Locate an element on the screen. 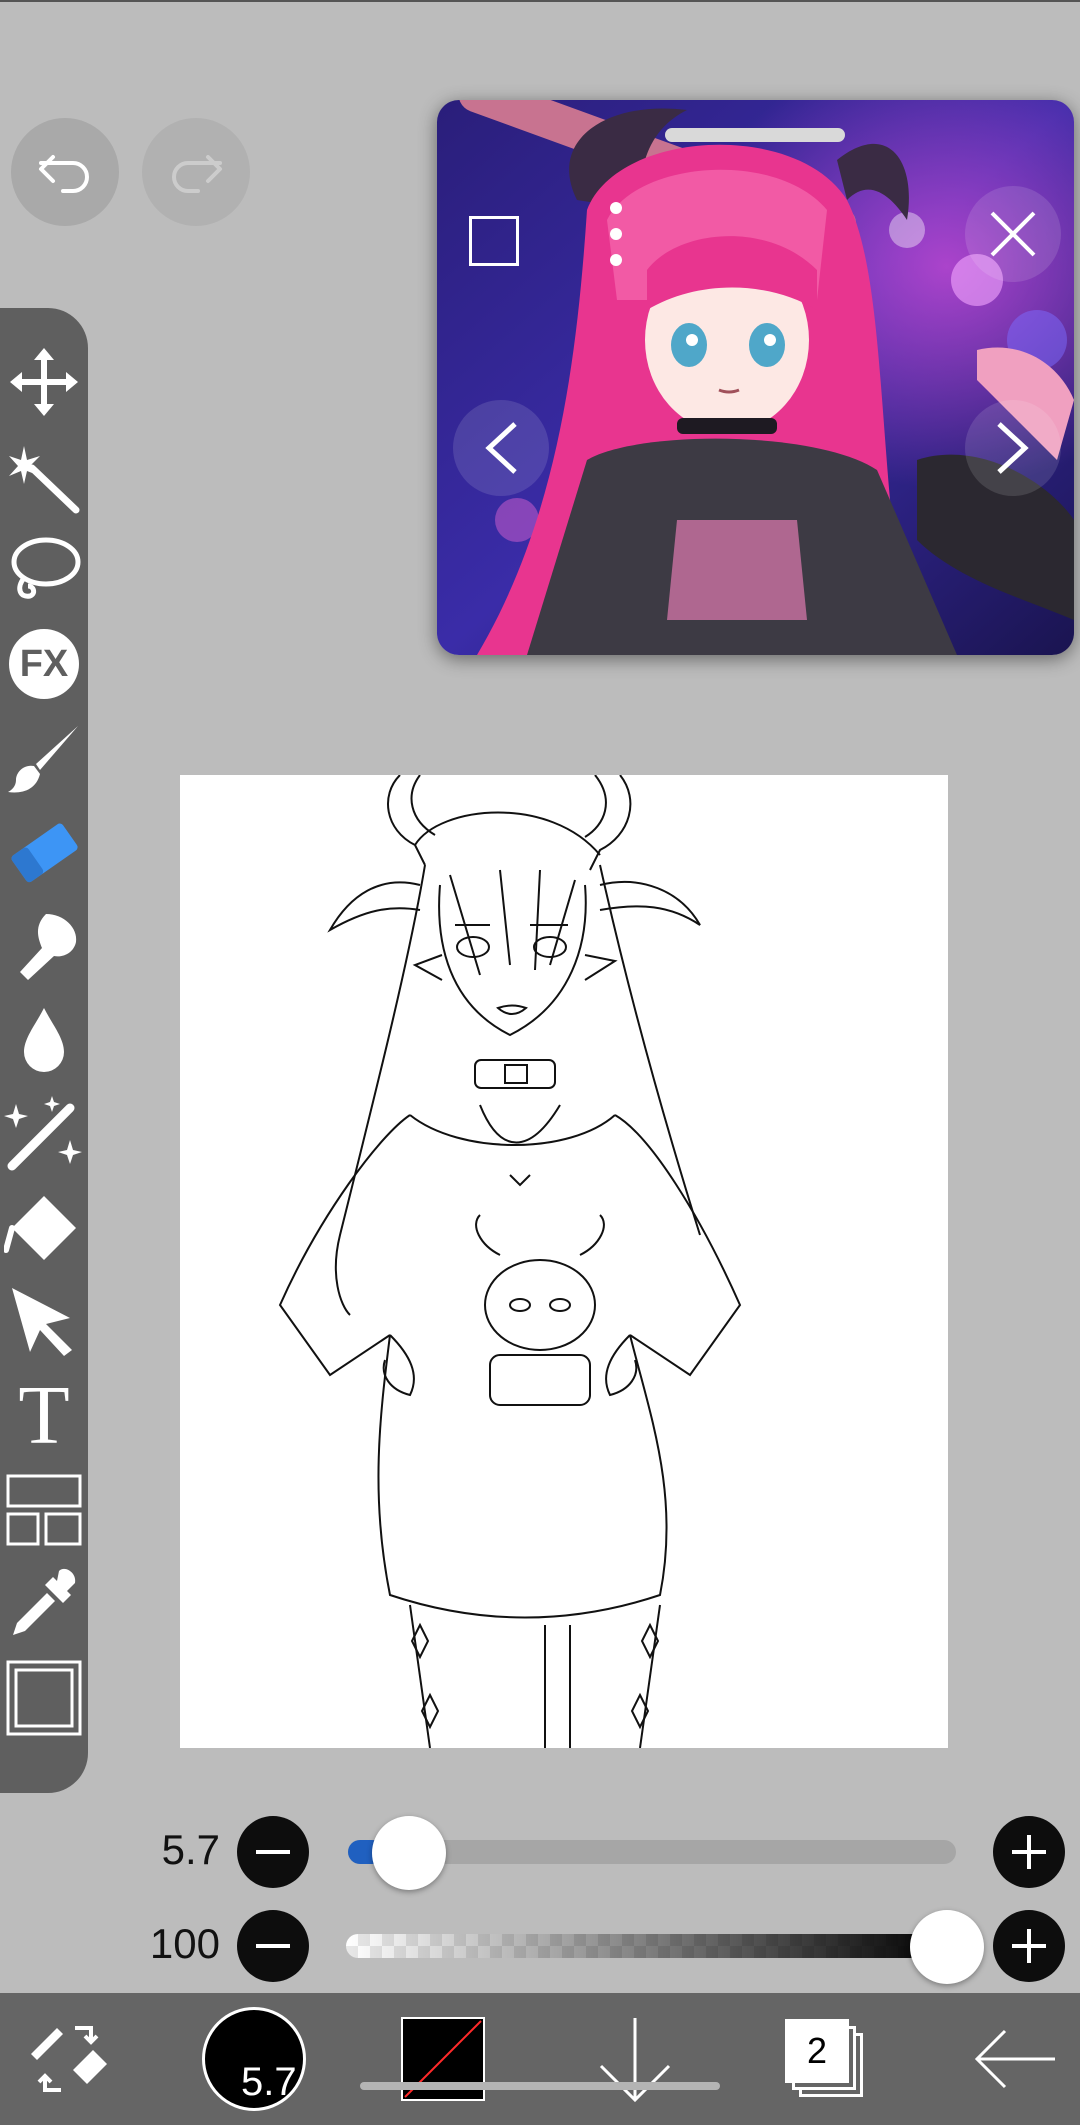  cursor-arrow-icon is located at coordinates (42, 1322).